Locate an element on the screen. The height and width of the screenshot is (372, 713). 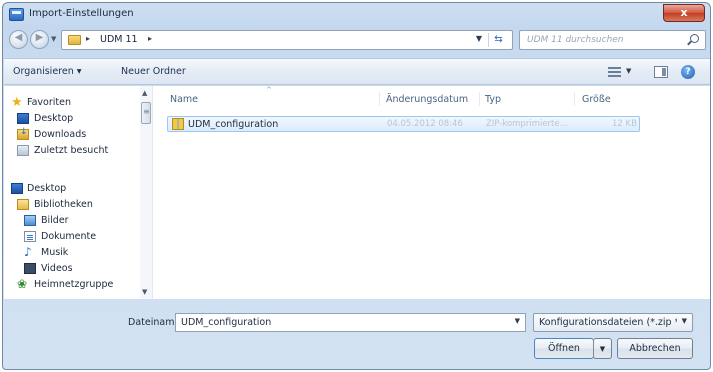
nav-label: Dokumente is located at coordinates (69, 236).